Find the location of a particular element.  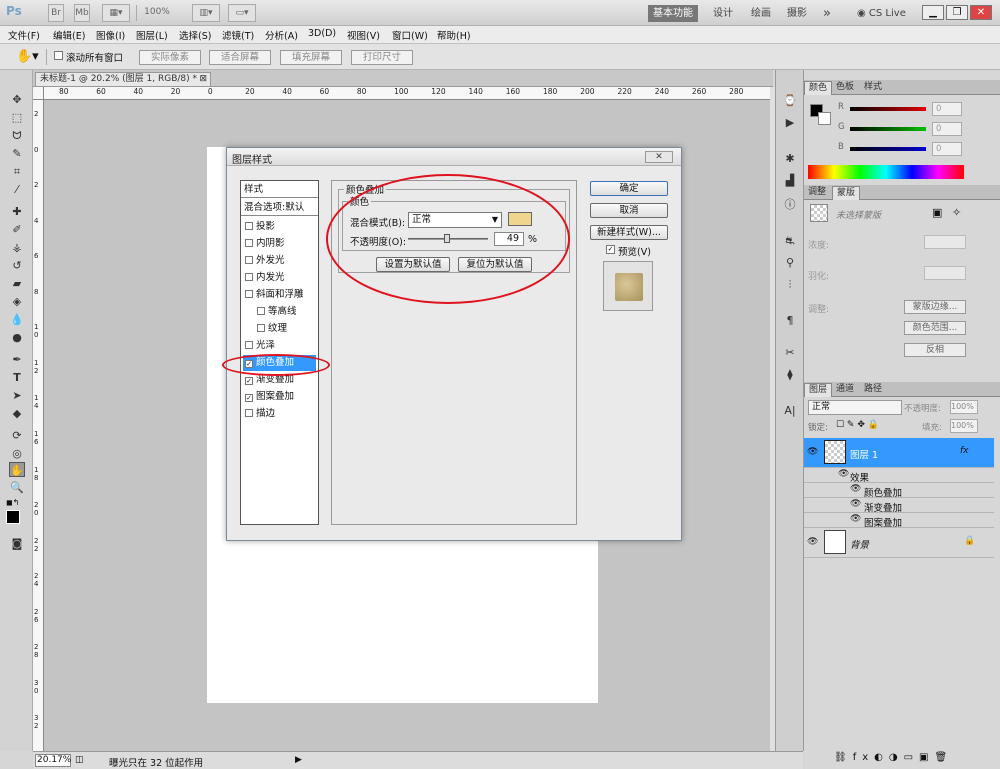

layer-effects-icon: fx is located at coordinates (964, 451).